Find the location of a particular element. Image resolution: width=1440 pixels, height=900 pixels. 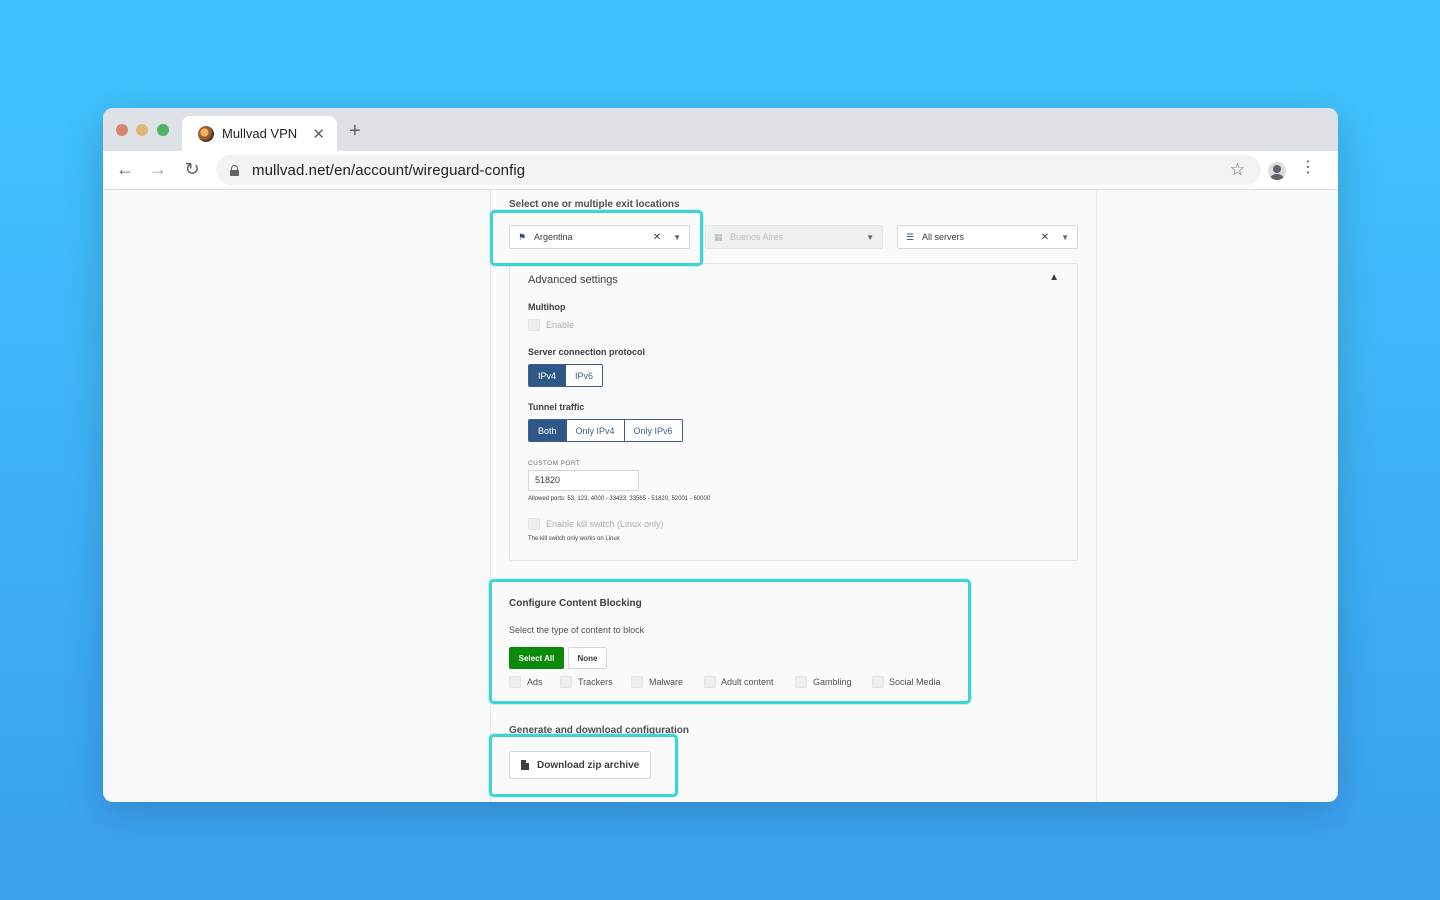

lock-icon is located at coordinates (234, 170).